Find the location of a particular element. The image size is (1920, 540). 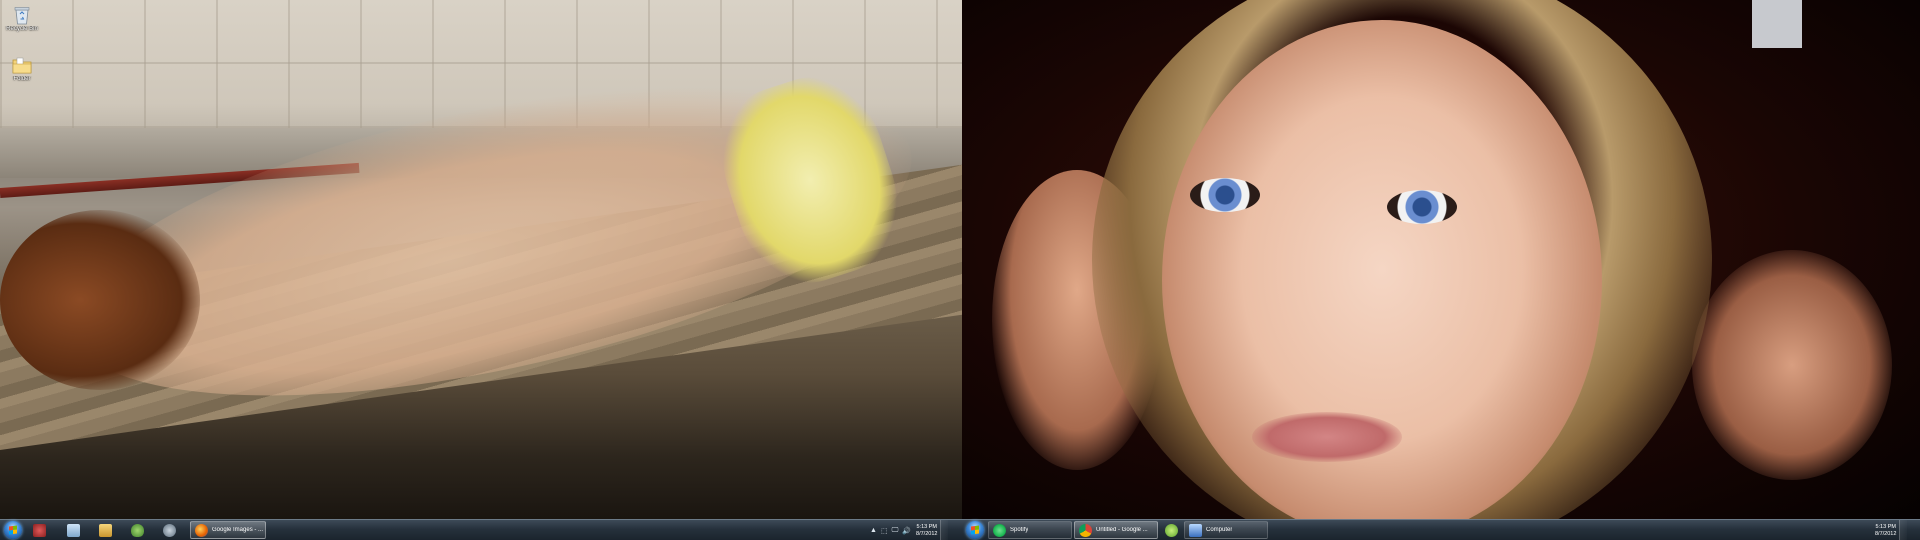

system-tray-secondary: 5:13 PM 8/7/2012 is located at coordinates (1896, 530).